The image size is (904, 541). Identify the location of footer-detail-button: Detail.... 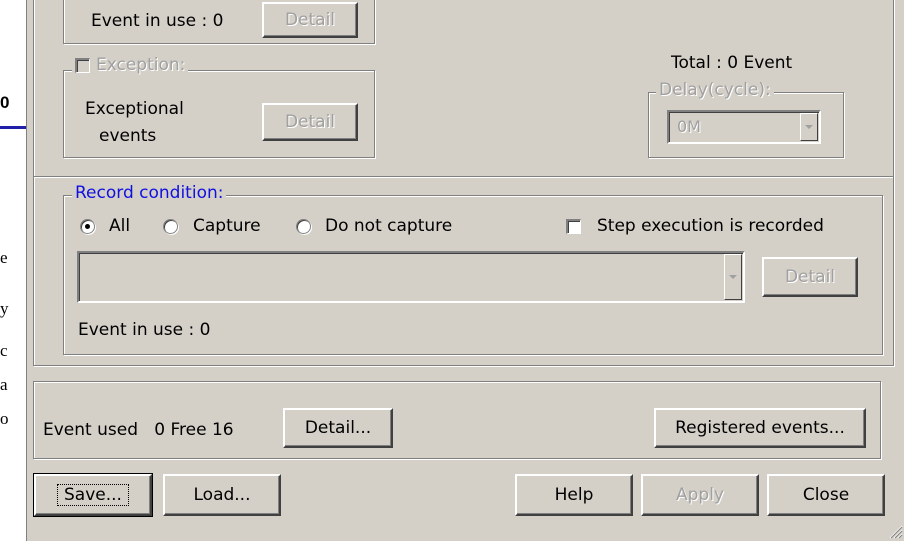
(338, 428).